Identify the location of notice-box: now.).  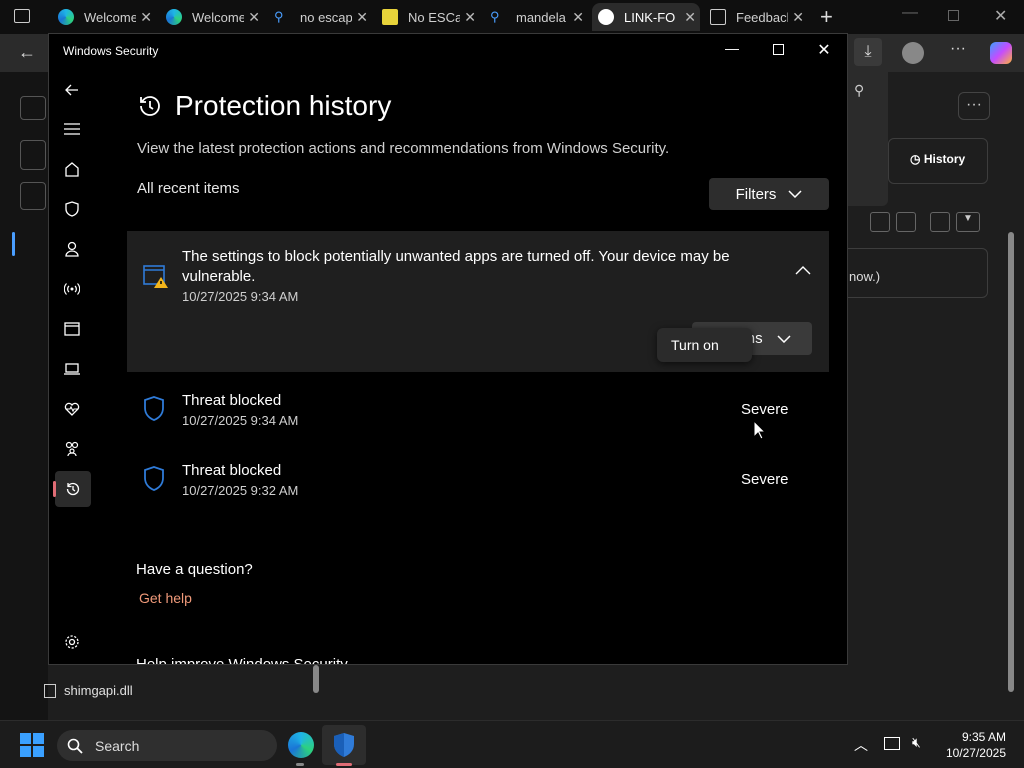
(913, 273).